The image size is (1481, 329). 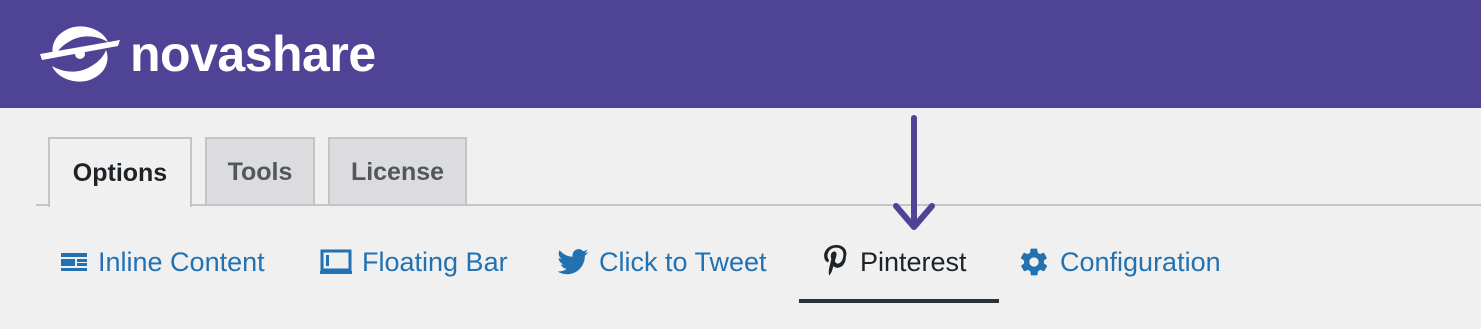 I want to click on subnav-label: Configuration, so click(x=1140, y=261).